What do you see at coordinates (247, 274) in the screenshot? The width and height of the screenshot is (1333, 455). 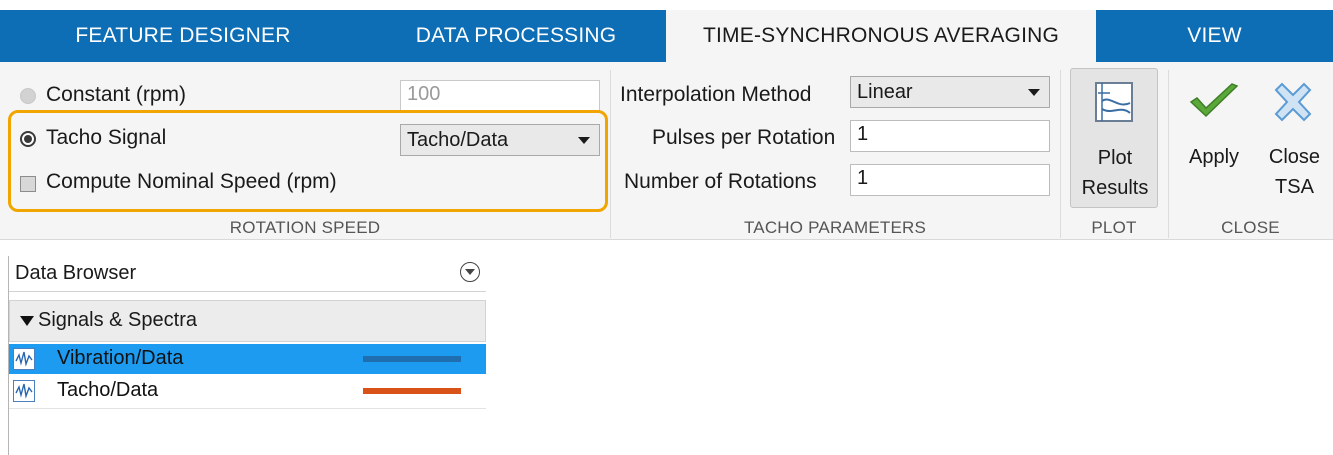 I see `data-browser-header: Data Browser` at bounding box center [247, 274].